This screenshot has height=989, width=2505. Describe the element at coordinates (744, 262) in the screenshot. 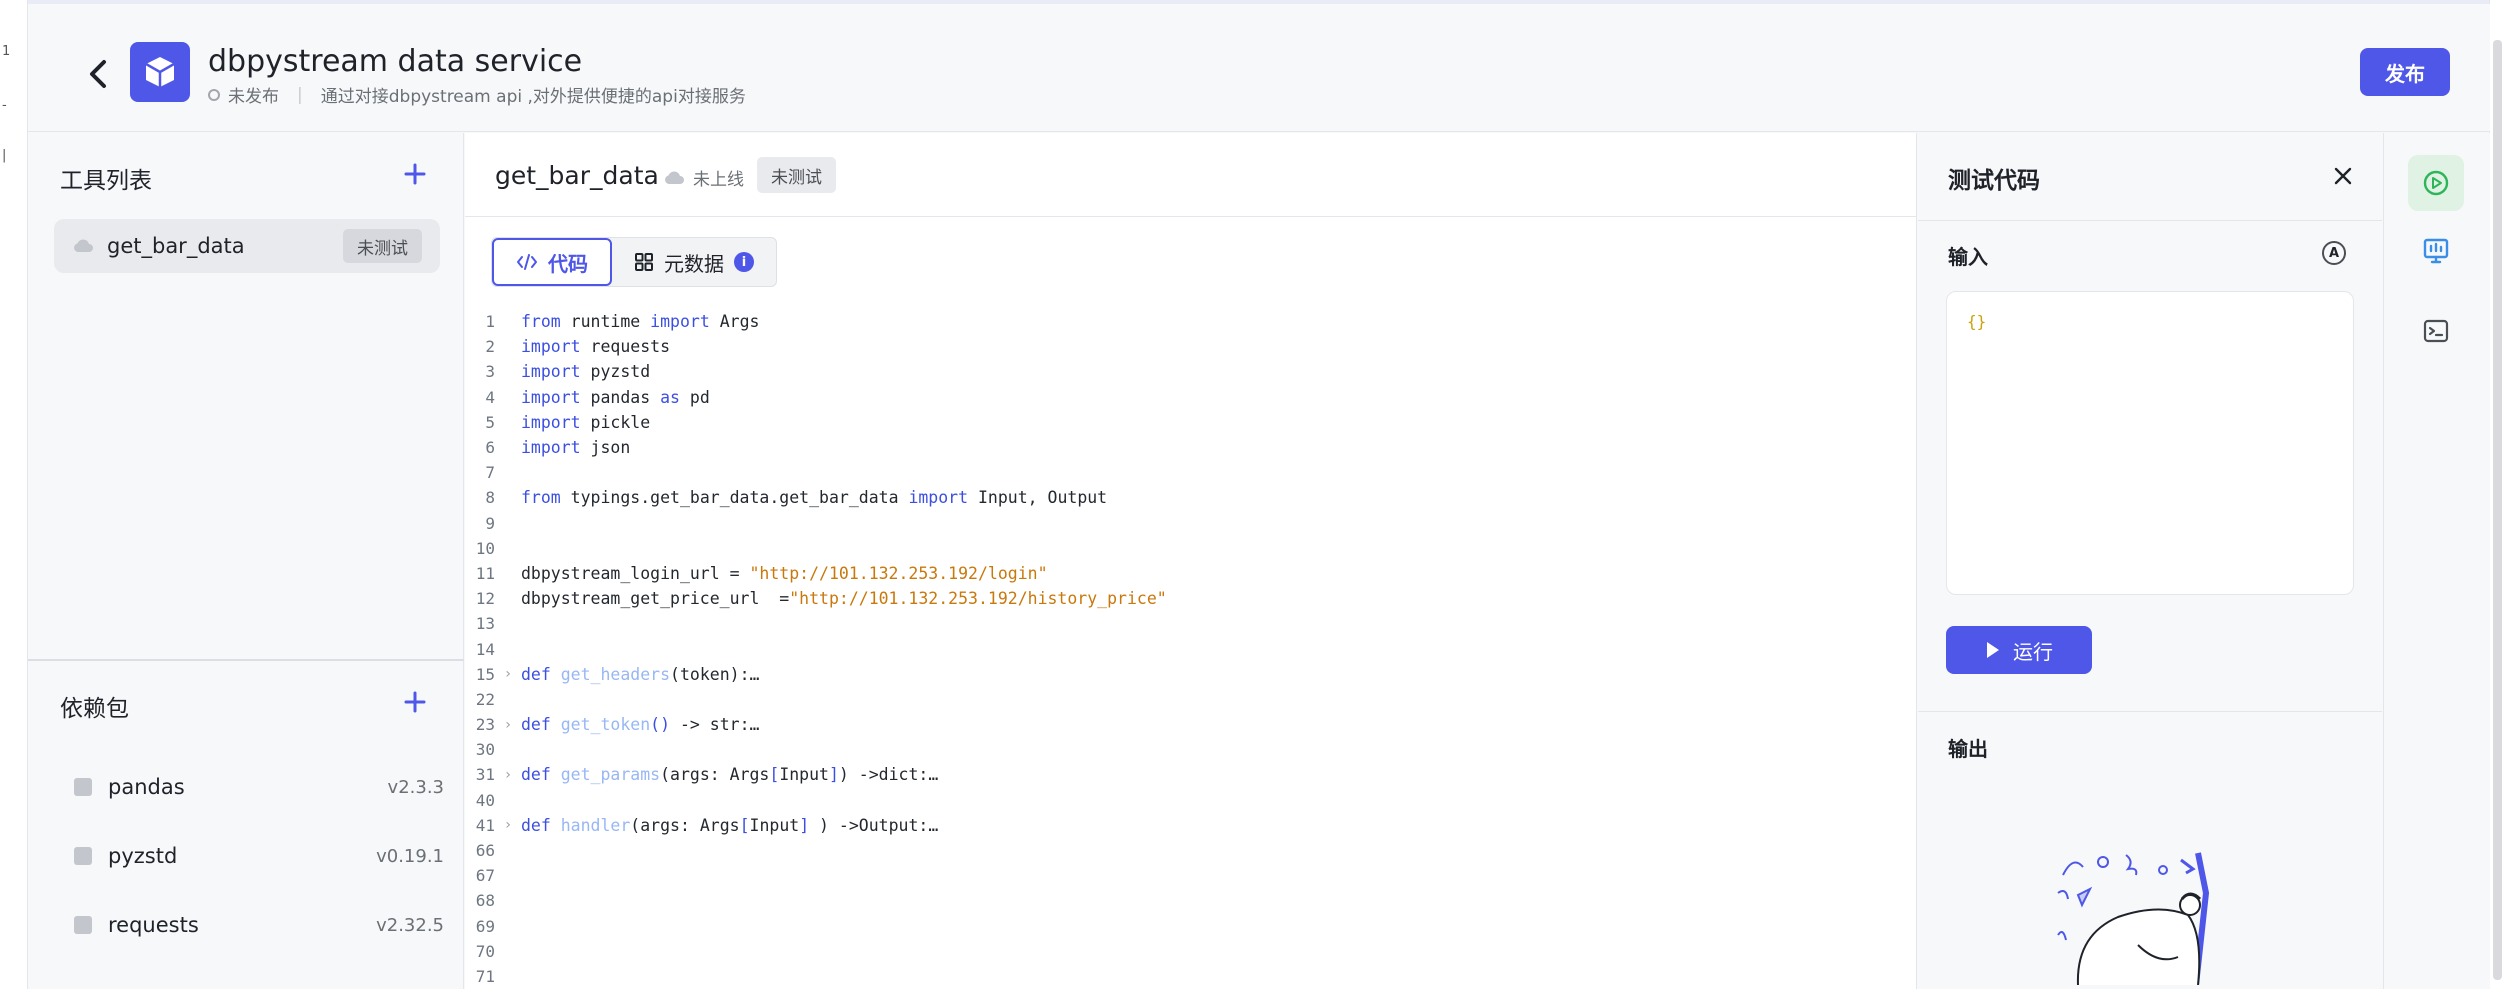

I see `info-icon: i` at that location.